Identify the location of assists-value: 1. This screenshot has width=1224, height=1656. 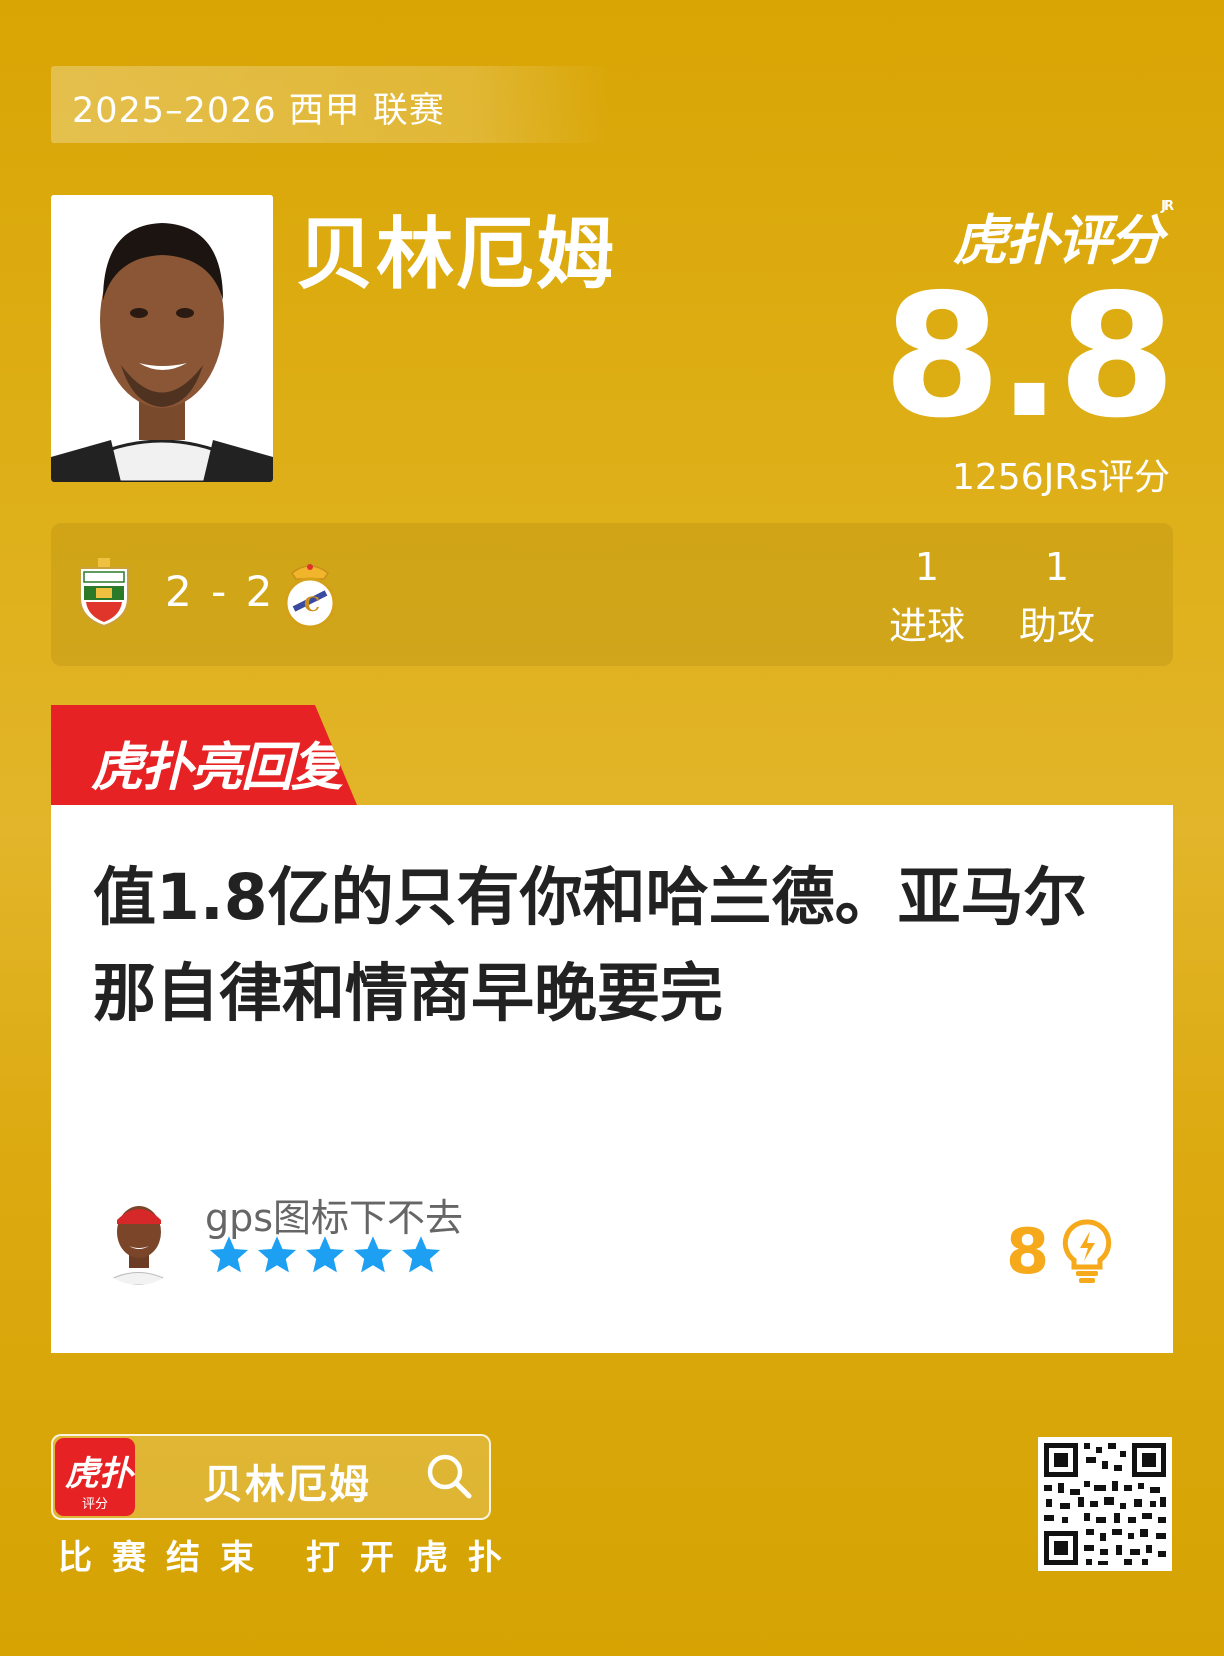
(1057, 567).